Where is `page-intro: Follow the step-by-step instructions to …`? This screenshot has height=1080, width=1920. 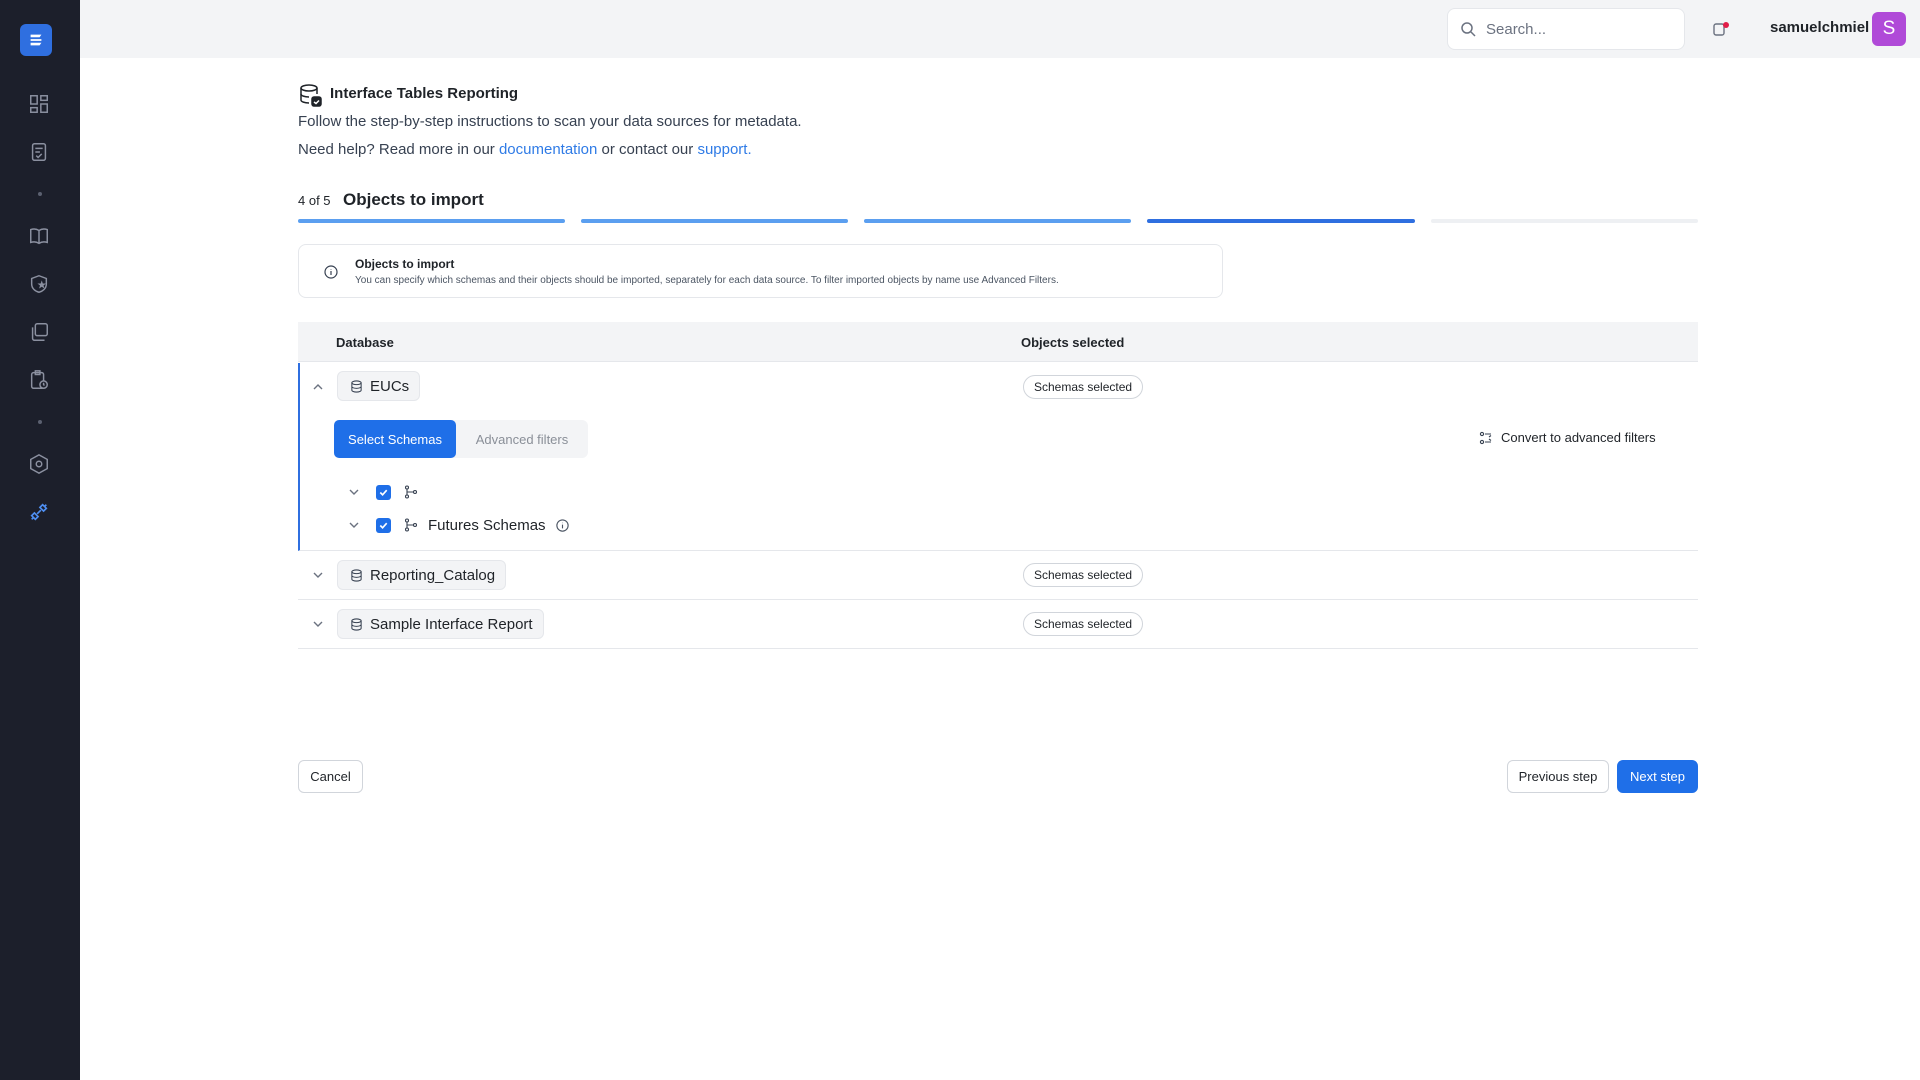
page-intro: Follow the step-by-step instructions to … is located at coordinates (550, 121).